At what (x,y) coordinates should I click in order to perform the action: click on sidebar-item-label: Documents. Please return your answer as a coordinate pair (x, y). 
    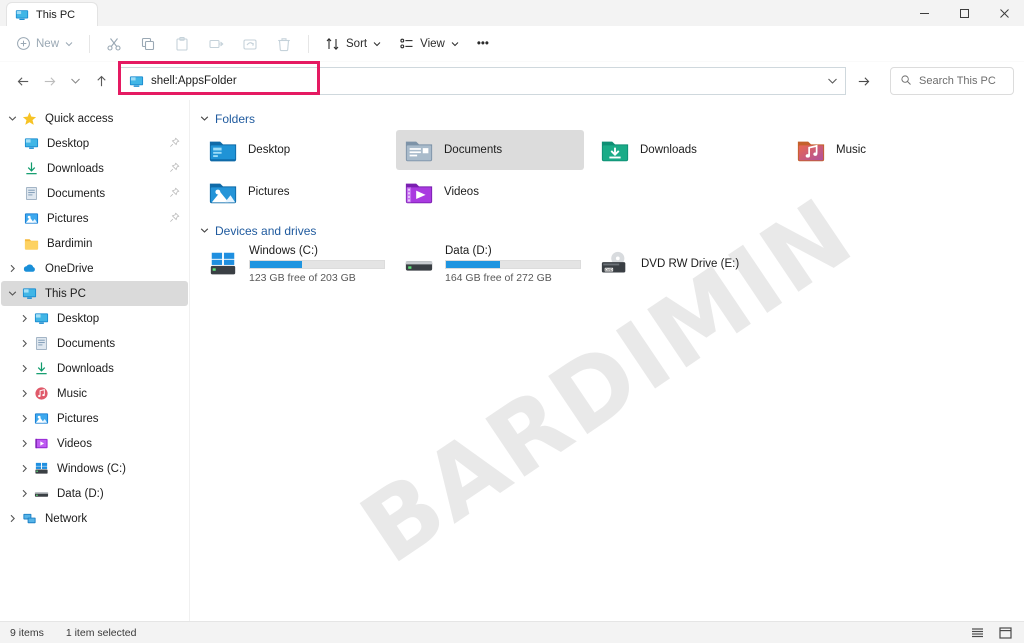
    Looking at the image, I should click on (86, 343).